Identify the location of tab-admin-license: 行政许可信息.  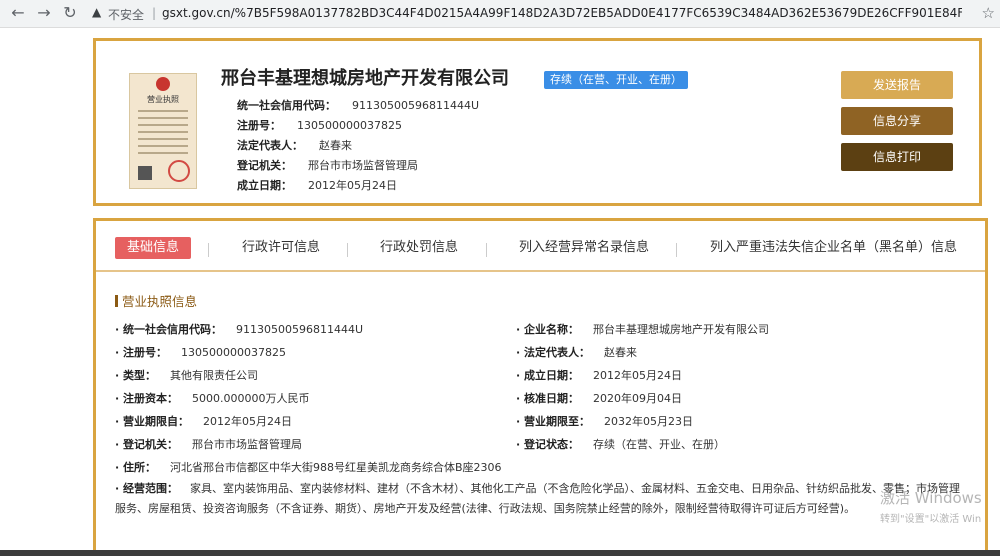
(281, 248).